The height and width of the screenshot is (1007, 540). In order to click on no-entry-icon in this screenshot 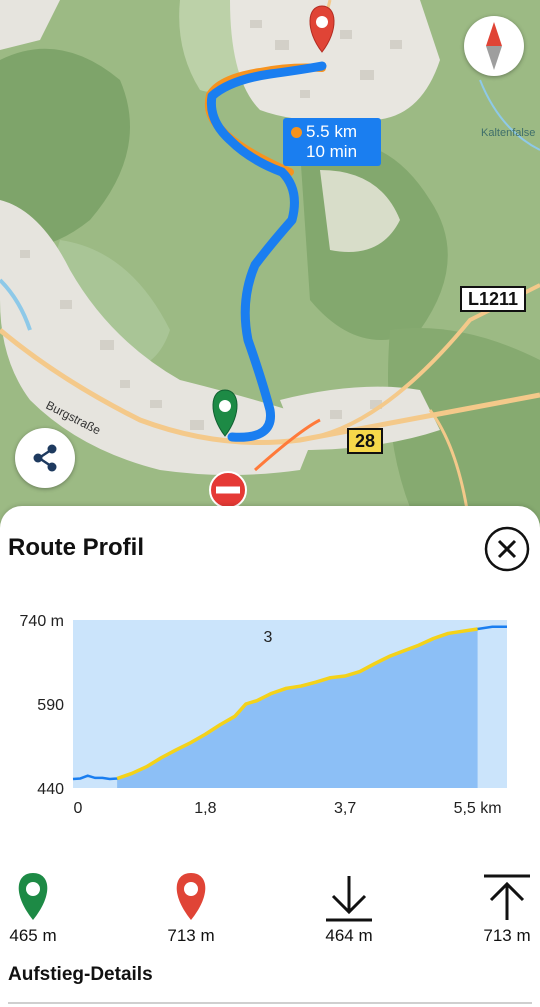, I will do `click(228, 490)`.